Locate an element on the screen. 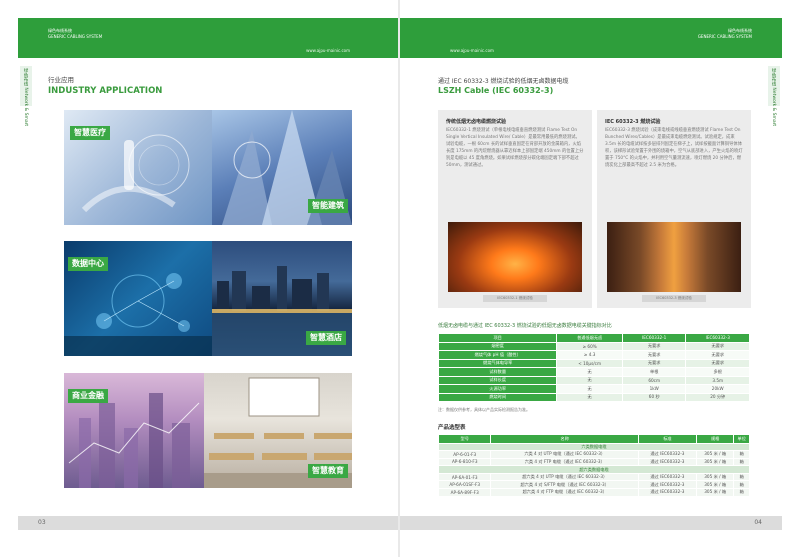 This screenshot has height=557, width=800. side-tab-label: 绿色布线 Network & Smart is located at coordinates (25, 97).